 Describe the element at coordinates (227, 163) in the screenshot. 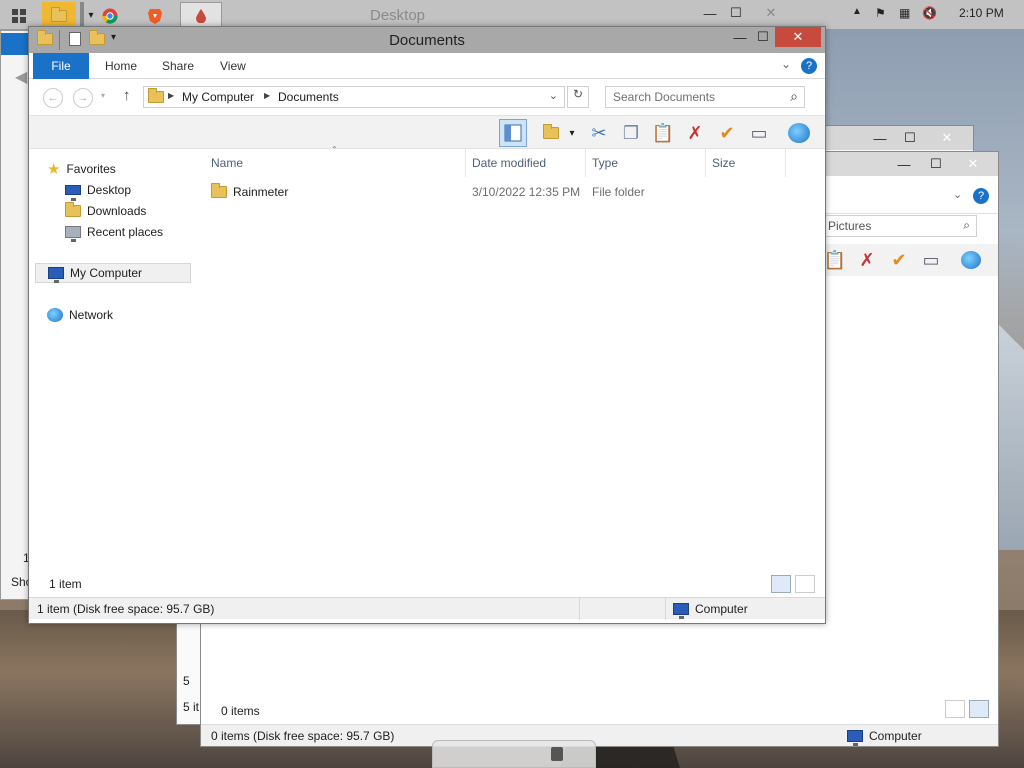

I see `column-name: Name` at that location.